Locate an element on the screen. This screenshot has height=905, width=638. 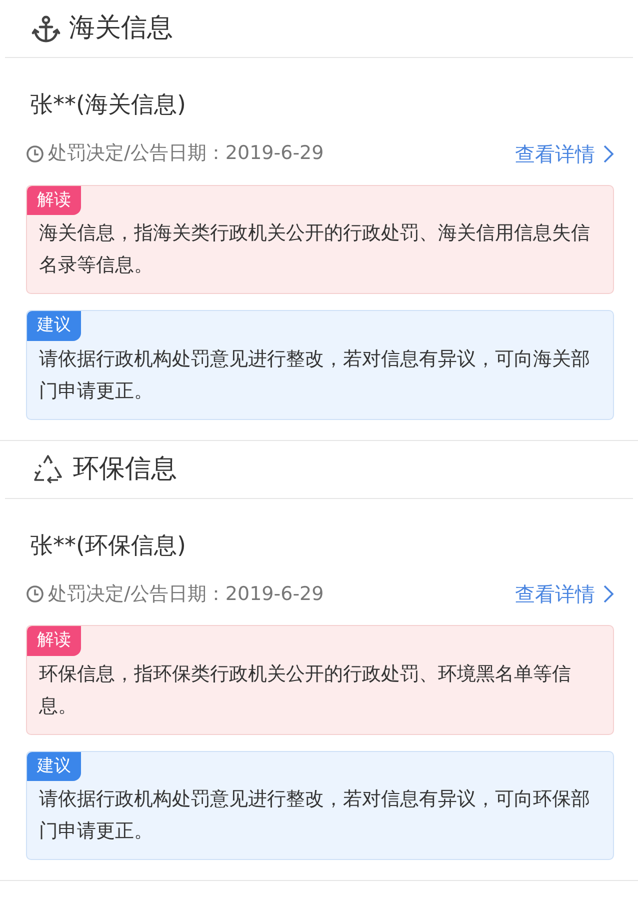
record-name: 张**(环保信息) is located at coordinates (108, 546).